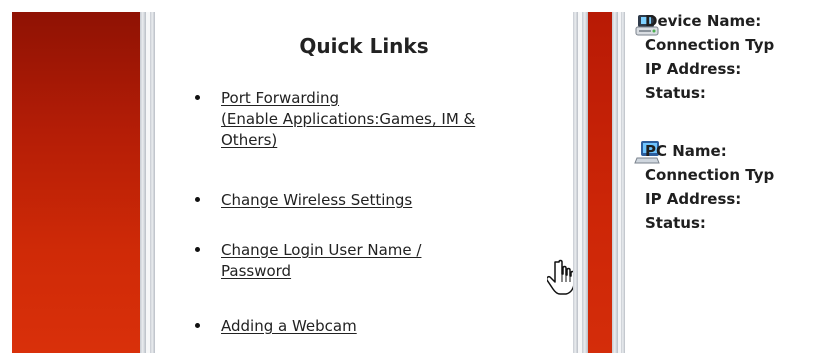 The image size is (840, 353). I want to click on change-wireless-settings-link: Change Wireless Settings, so click(316, 200).